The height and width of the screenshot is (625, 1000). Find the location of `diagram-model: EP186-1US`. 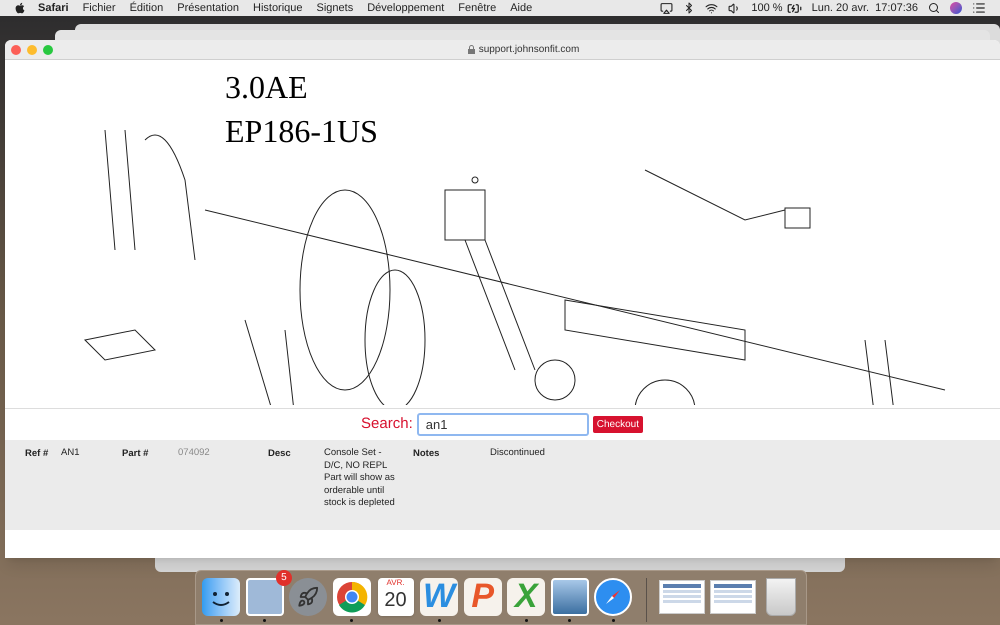

diagram-model: EP186-1US is located at coordinates (301, 131).